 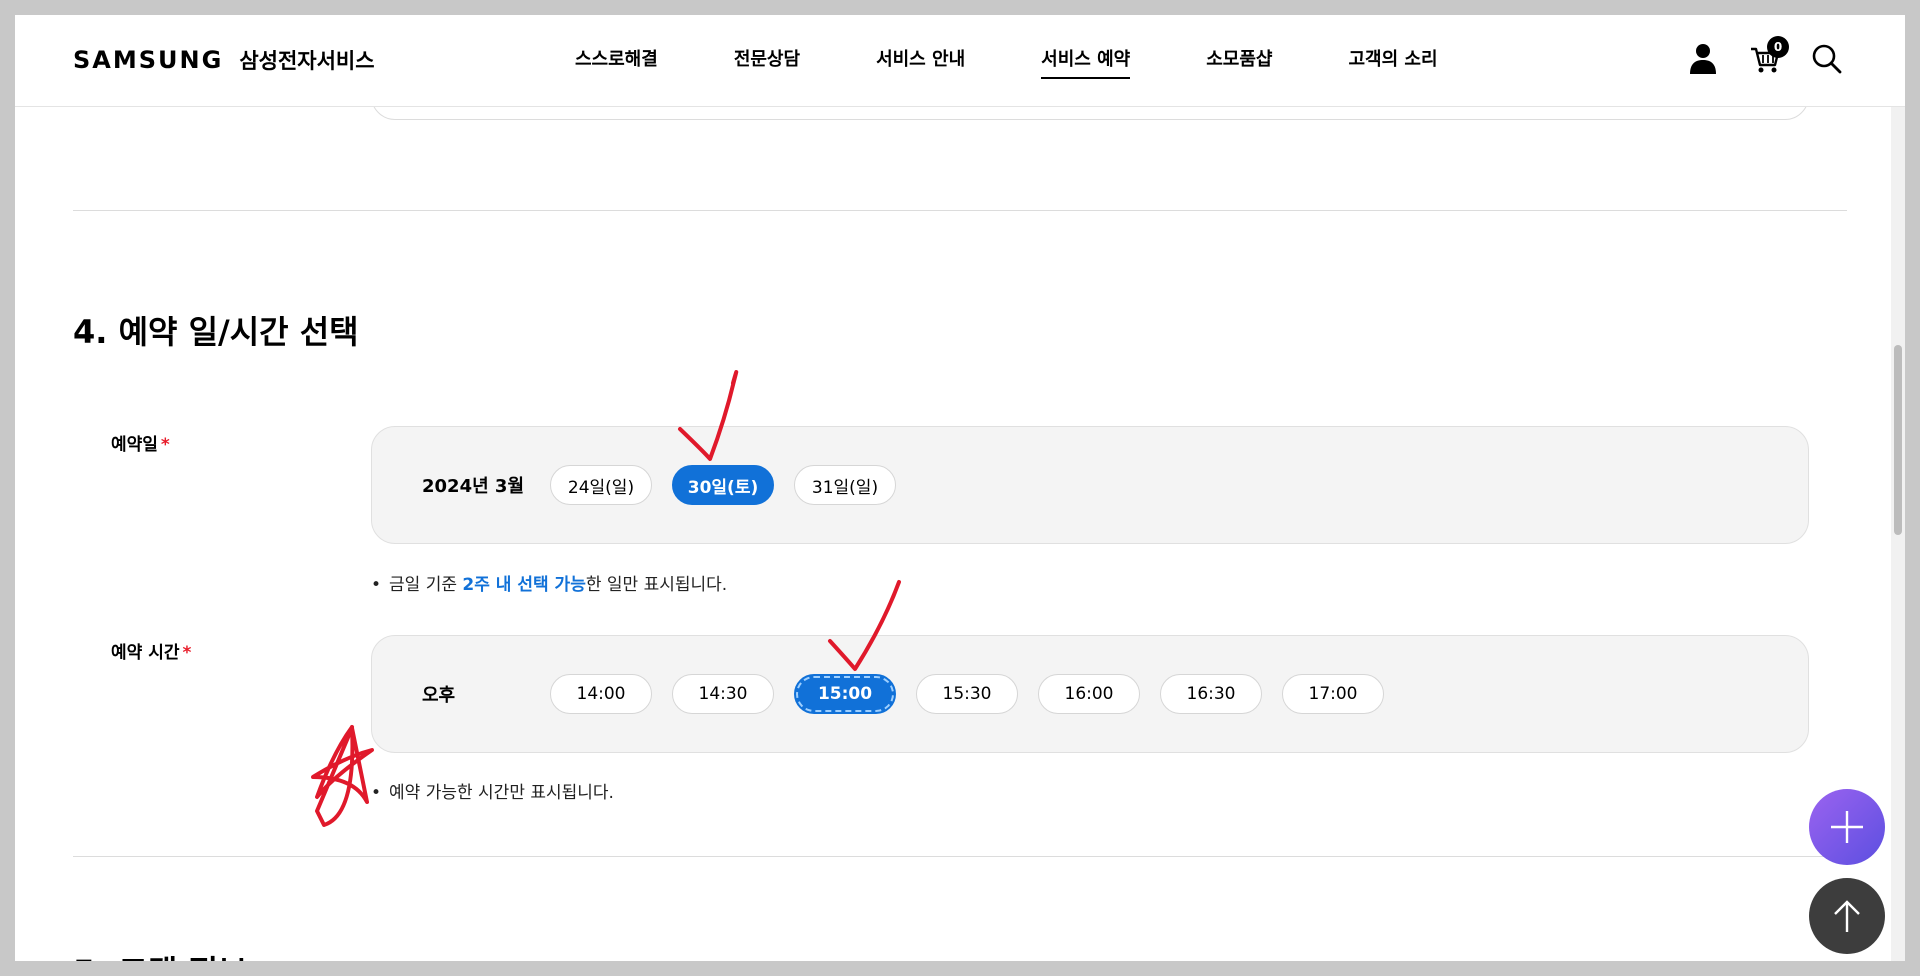 I want to click on date-label: 예약일 *, so click(x=140, y=442).